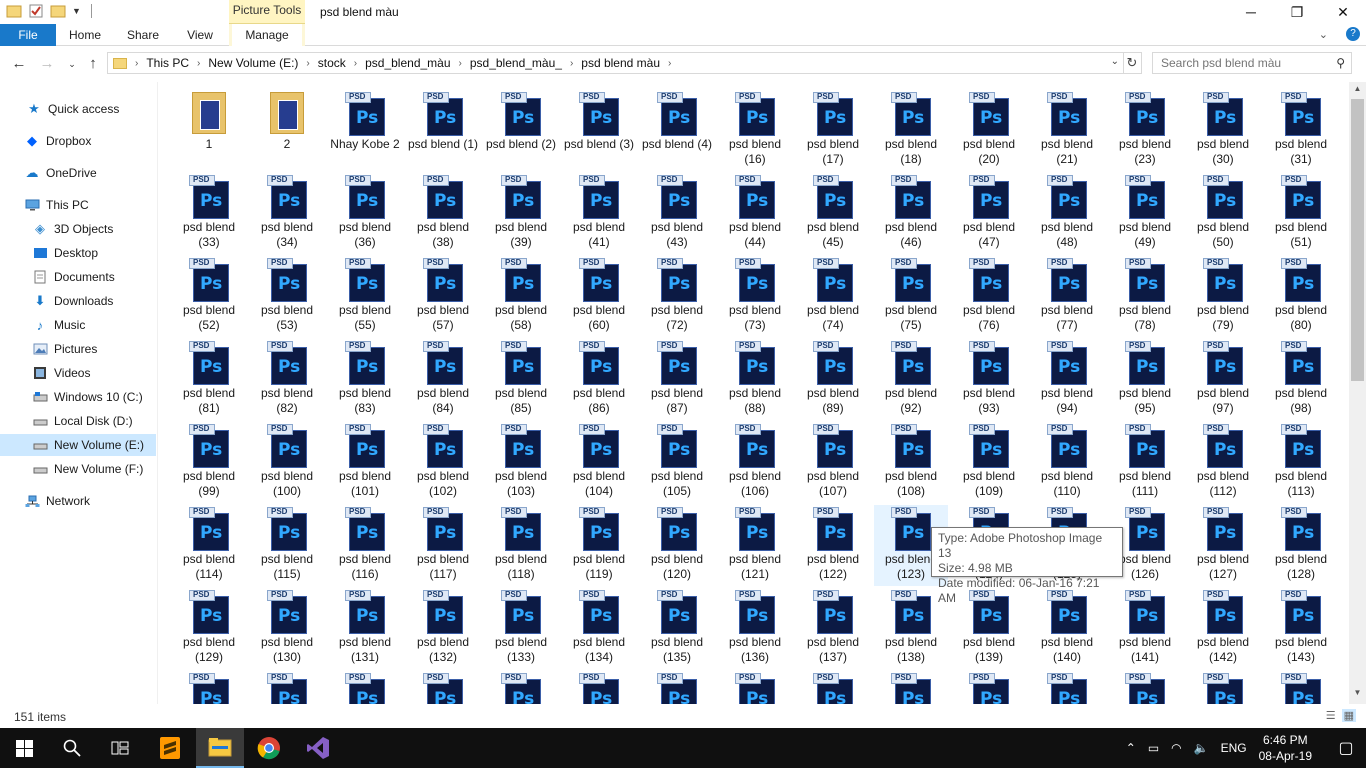  Describe the element at coordinates (1285, 748) in the screenshot. I see `clock: 6:46 PM 08-Apr-19` at that location.